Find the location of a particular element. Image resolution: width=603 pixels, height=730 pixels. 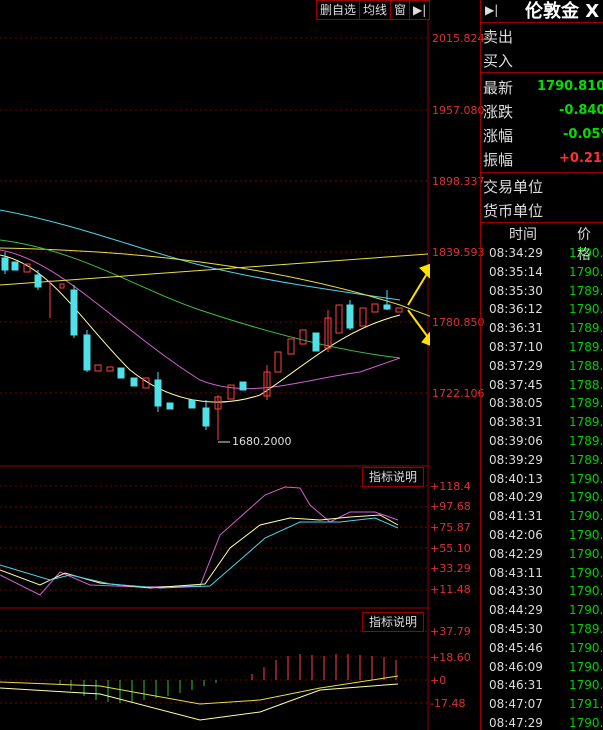

vol-tick: -17.48 is located at coordinates (448, 703).